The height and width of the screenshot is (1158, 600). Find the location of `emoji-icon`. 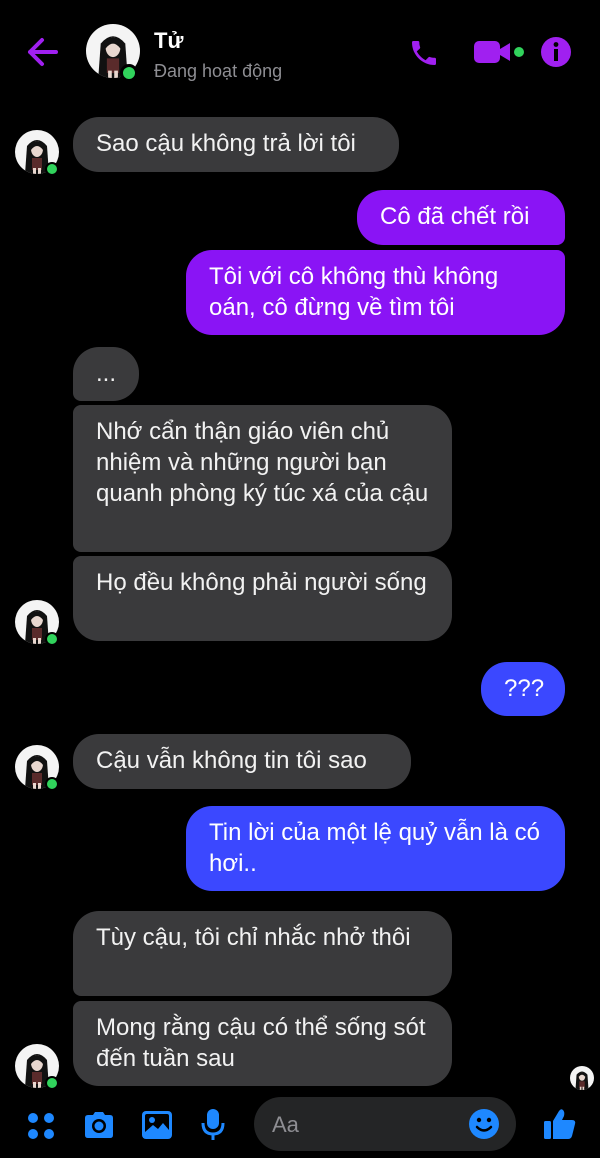

emoji-icon is located at coordinates (484, 1124).